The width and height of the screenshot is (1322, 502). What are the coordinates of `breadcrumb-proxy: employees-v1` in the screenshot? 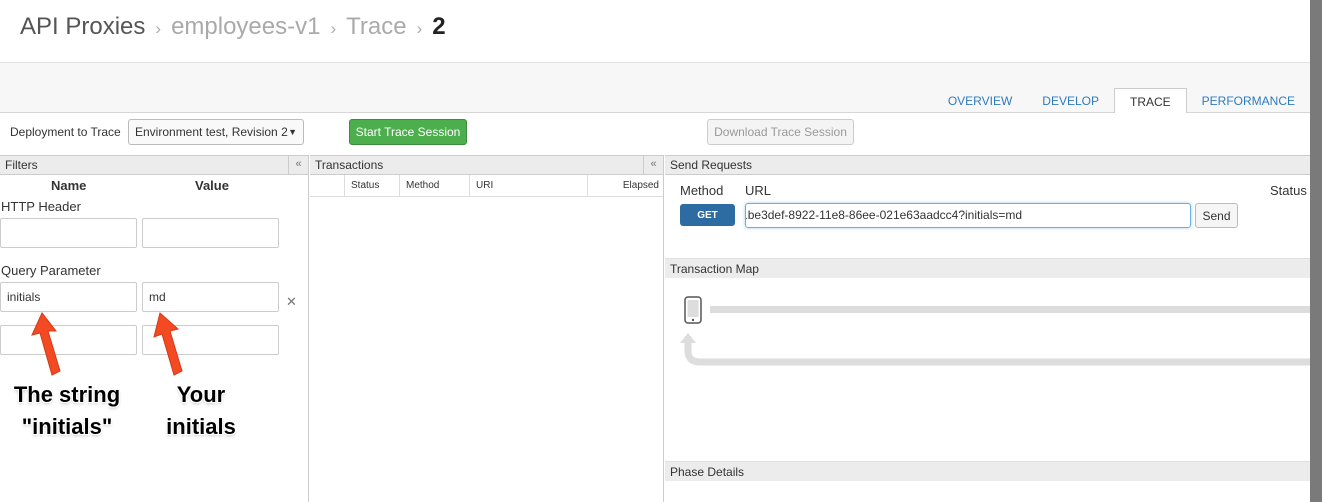 It's located at (245, 27).